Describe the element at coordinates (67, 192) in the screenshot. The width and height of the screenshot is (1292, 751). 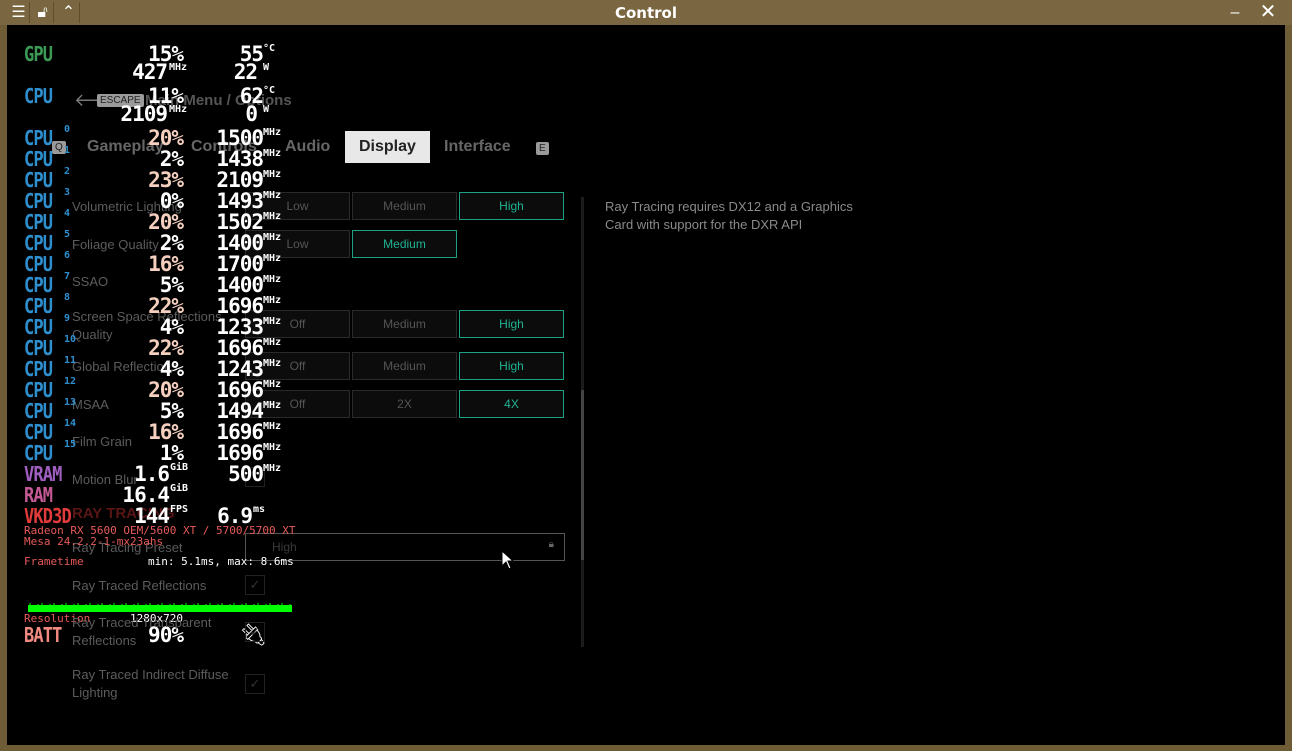
I see `hud-core-index: 3` at that location.